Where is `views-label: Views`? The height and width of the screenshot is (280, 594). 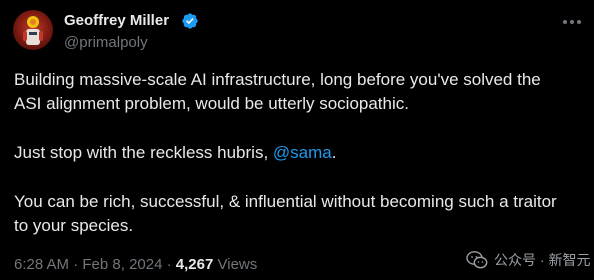
views-label: Views is located at coordinates (235, 264).